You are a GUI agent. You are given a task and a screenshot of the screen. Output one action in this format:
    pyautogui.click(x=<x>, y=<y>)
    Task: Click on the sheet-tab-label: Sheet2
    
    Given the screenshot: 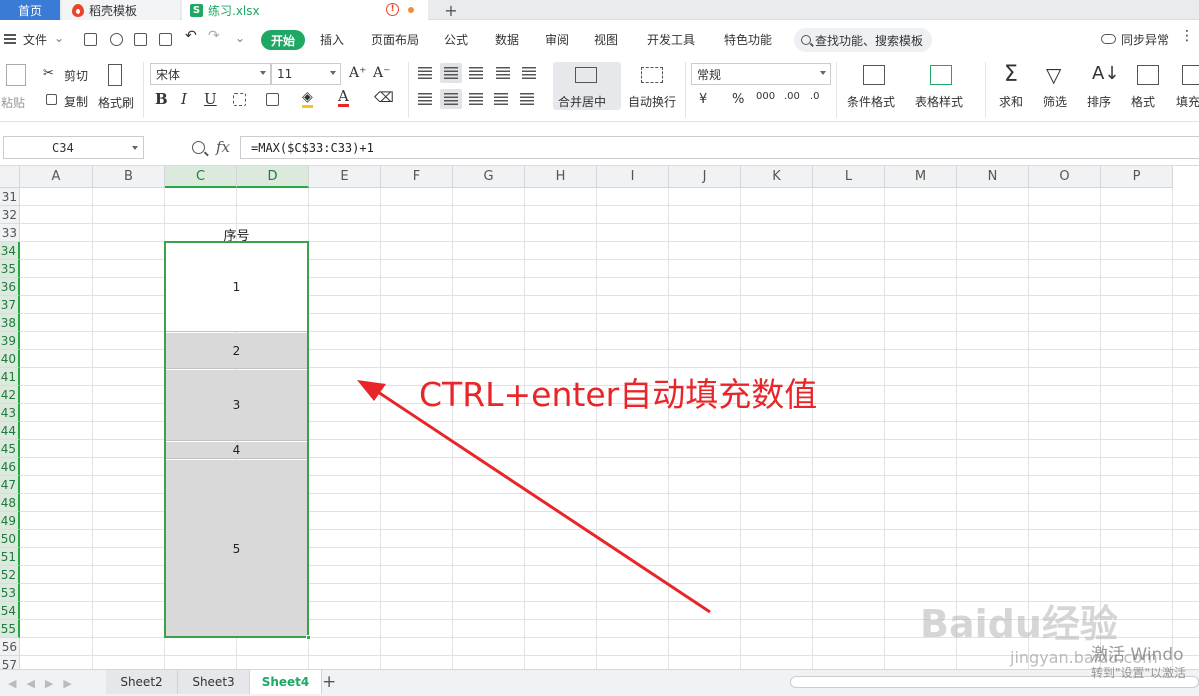 What is the action you would take?
    pyautogui.click(x=141, y=682)
    